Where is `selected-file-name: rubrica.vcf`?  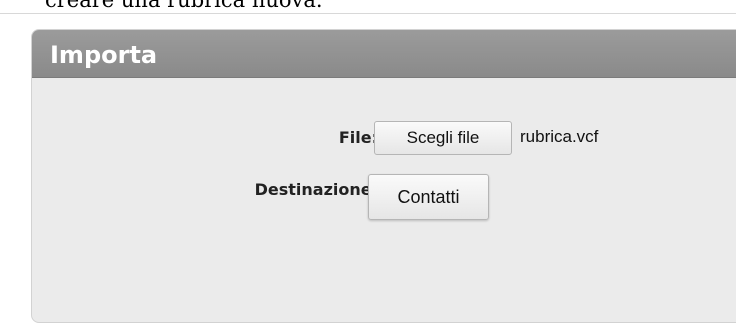 selected-file-name: rubrica.vcf is located at coordinates (559, 136).